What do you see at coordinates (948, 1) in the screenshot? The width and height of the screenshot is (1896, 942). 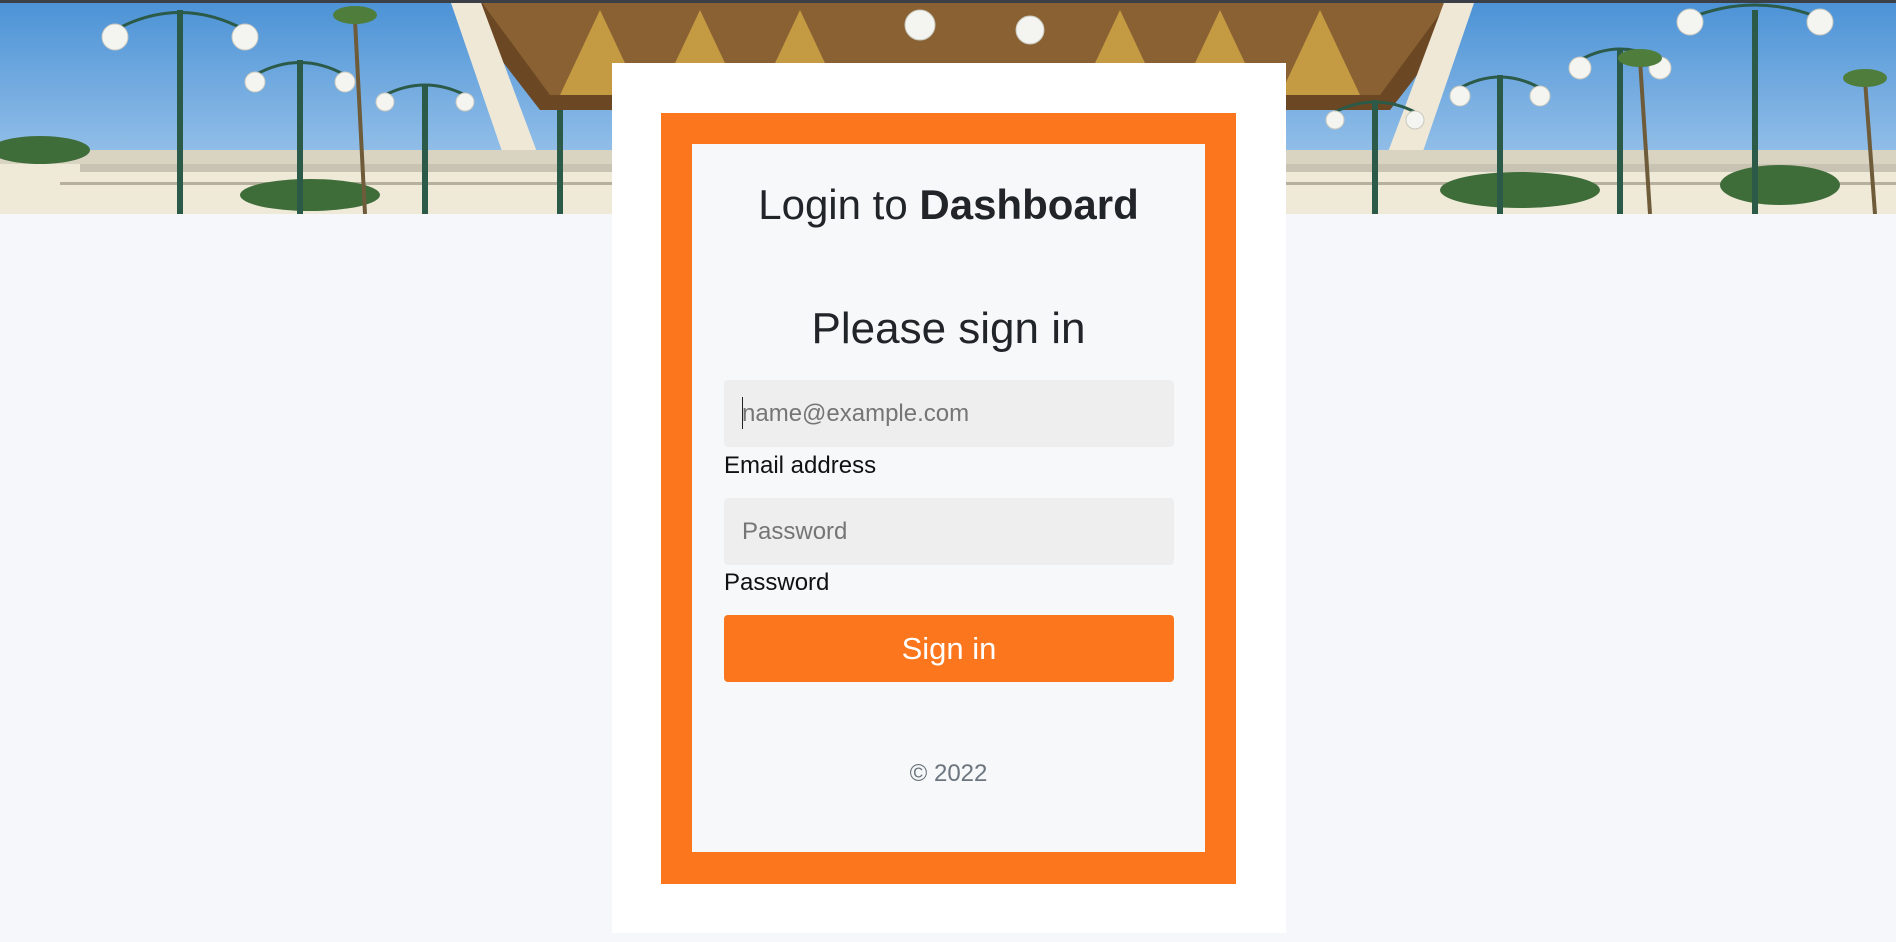 I see `top-border` at bounding box center [948, 1].